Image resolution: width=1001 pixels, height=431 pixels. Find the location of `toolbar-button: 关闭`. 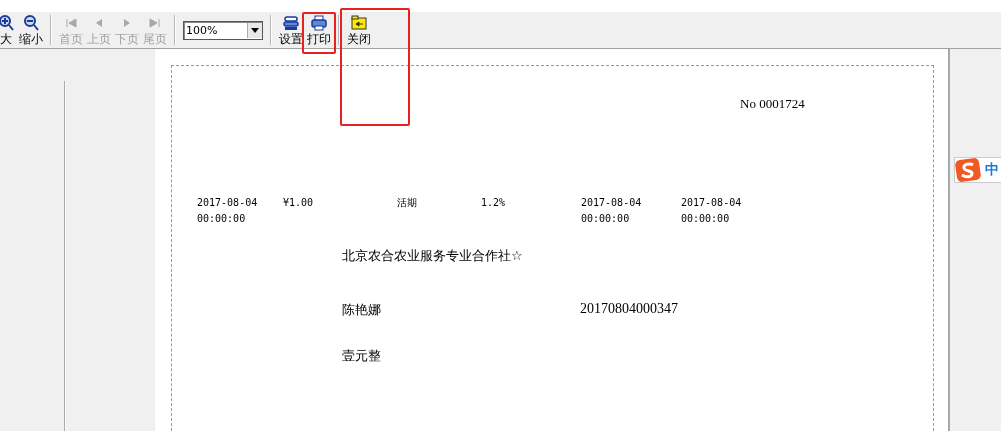

toolbar-button: 关闭 is located at coordinates (359, 30).